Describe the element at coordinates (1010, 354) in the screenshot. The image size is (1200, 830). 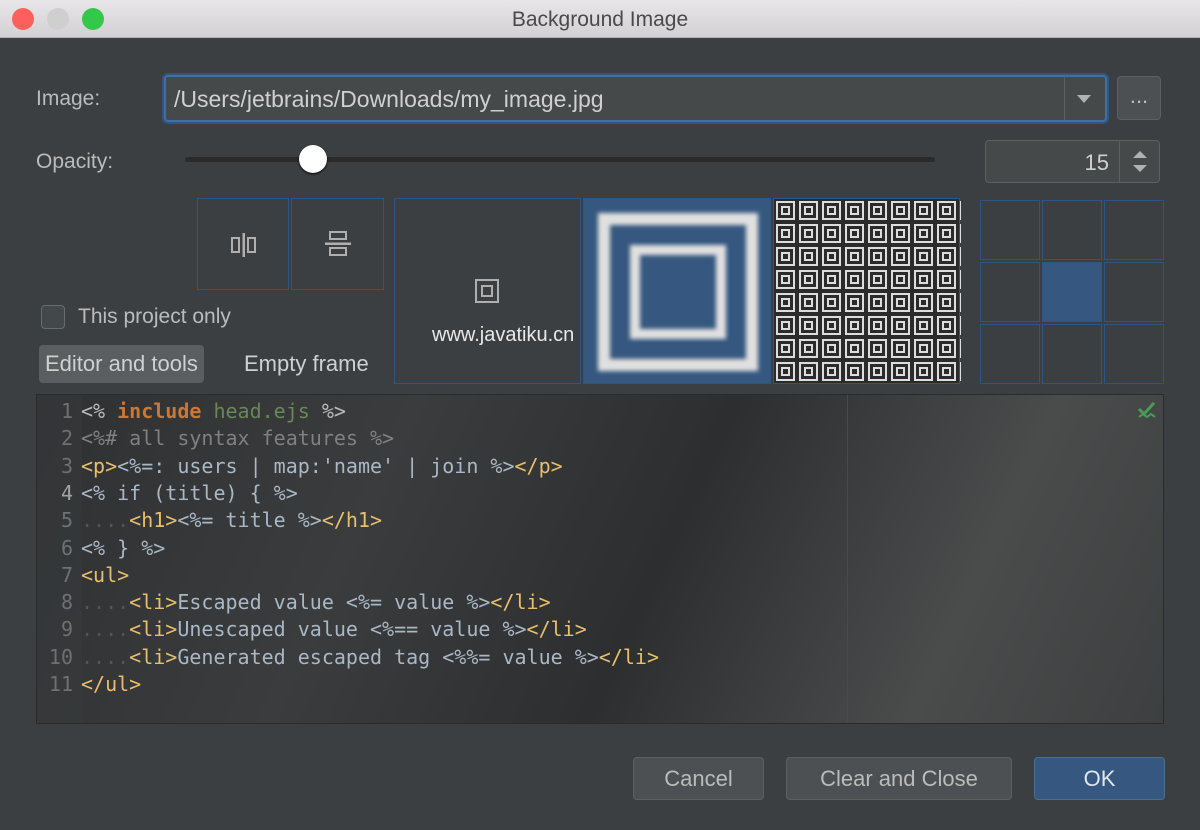
I see `anchor-bottom-left` at that location.